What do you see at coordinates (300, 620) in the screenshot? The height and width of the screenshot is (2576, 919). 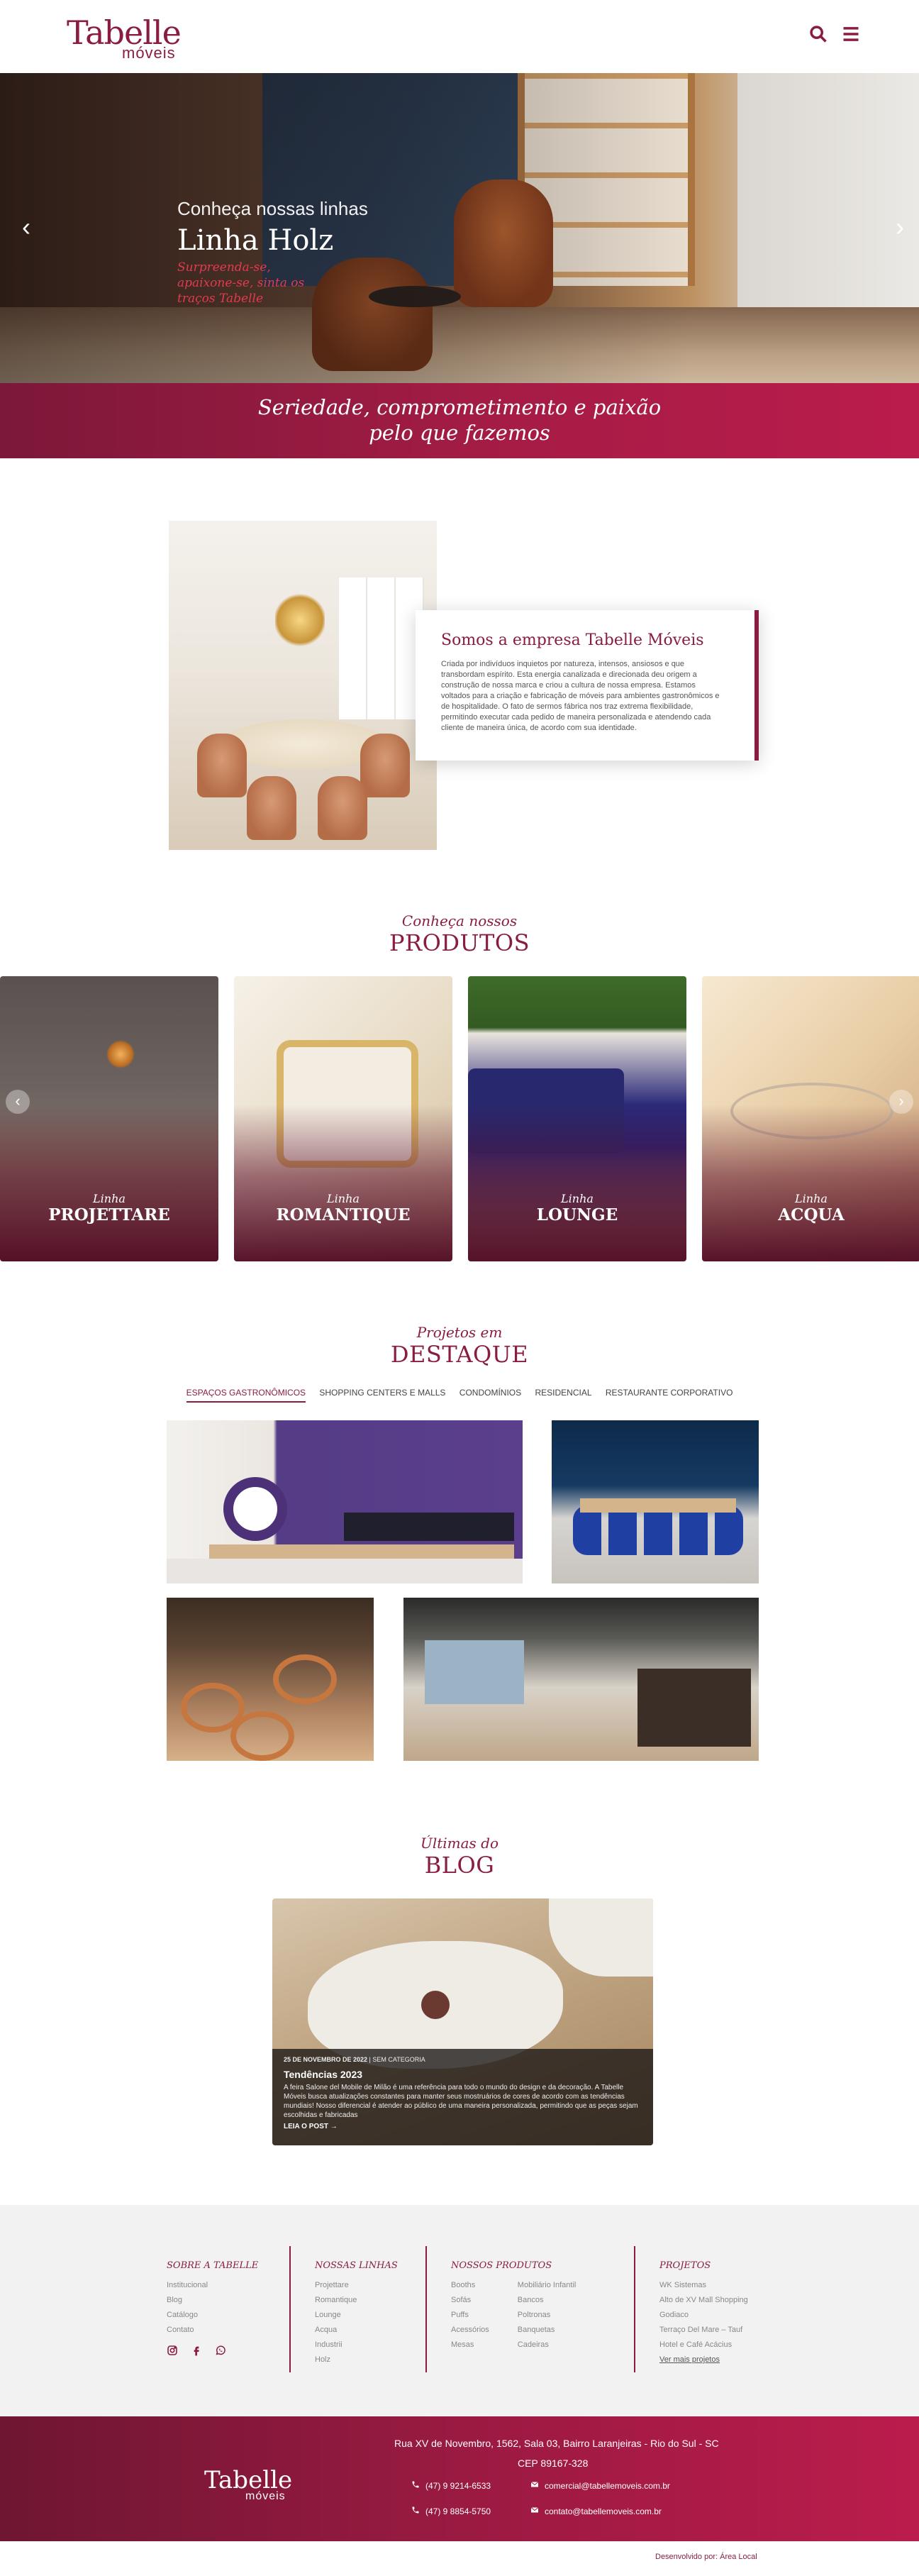 I see `about-image-lamp` at bounding box center [300, 620].